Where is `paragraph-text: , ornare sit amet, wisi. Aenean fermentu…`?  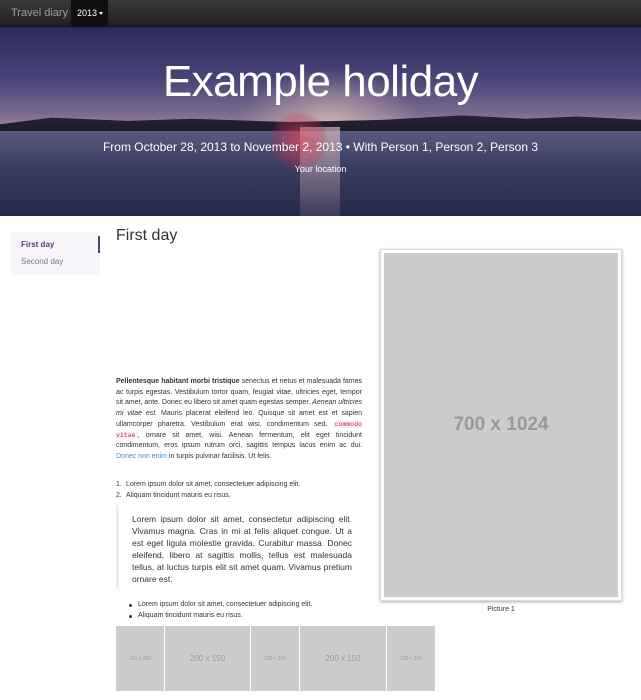
paragraph-text: , ornare sit amet, wisi. Aenean fermentu… is located at coordinates (239, 440).